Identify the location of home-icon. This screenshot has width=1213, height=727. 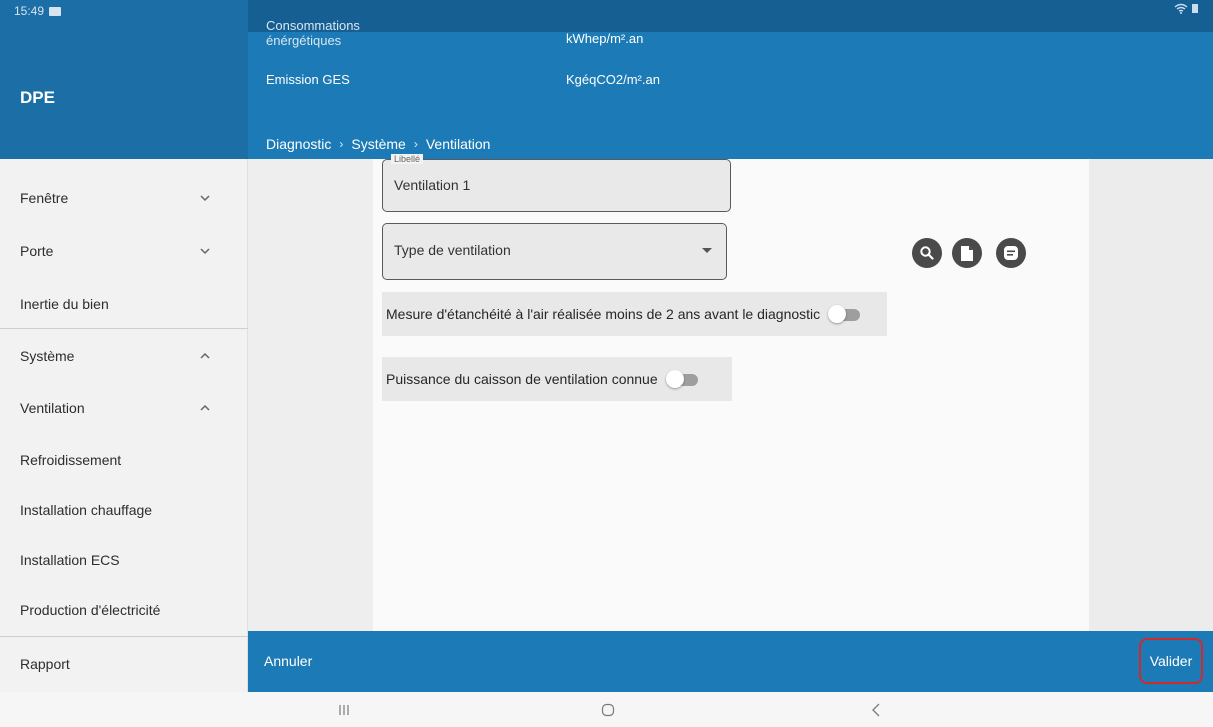
(608, 709).